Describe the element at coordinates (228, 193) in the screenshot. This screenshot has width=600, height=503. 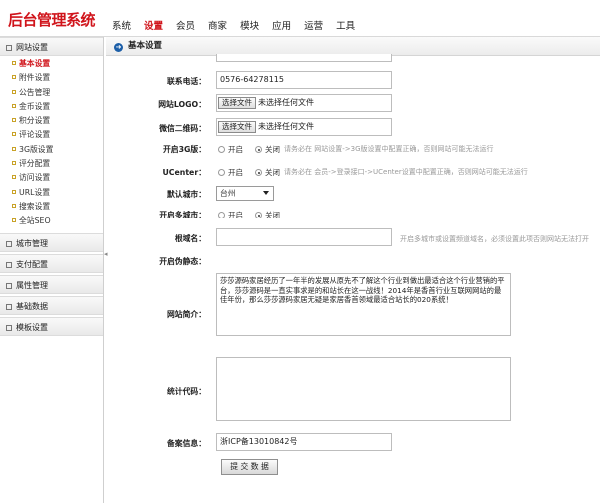
I see `default-city-value: 台州` at that location.